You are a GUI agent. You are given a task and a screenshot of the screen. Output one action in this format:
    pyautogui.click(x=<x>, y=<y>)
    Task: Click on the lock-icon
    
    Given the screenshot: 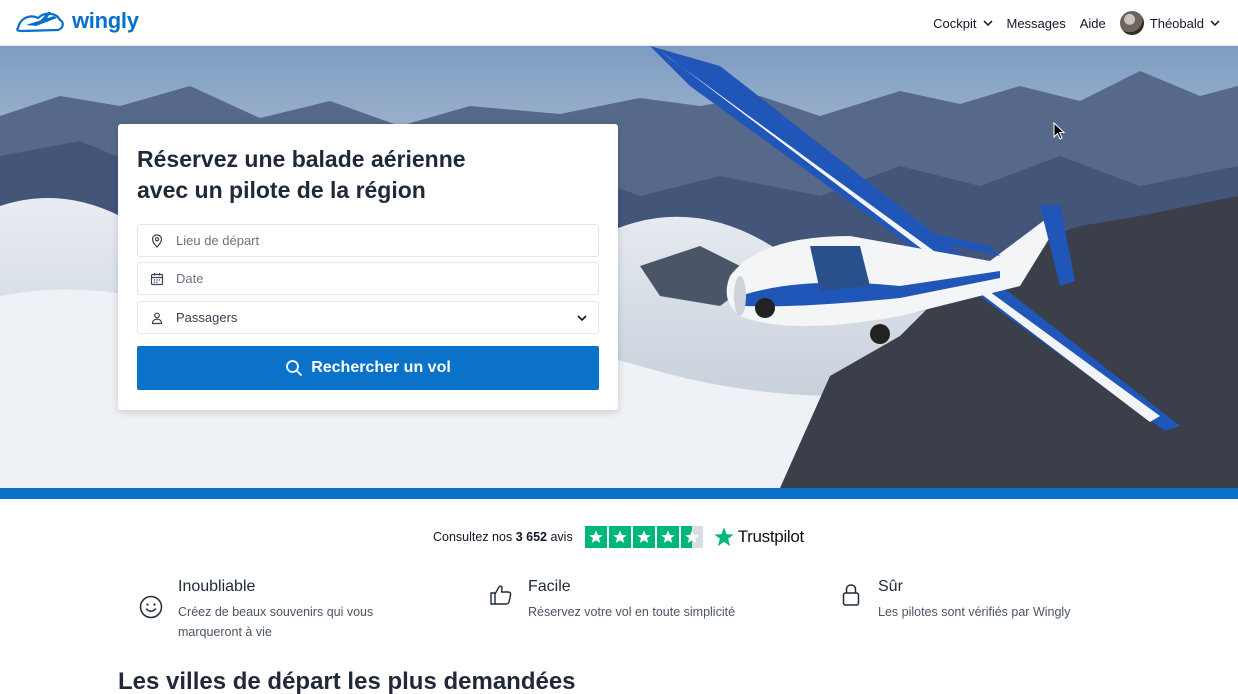 What is the action you would take?
    pyautogui.click(x=851, y=595)
    